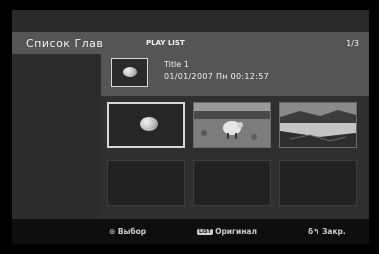  What do you see at coordinates (112, 231) in the screenshot?
I see `select-icon: ⊙` at bounding box center [112, 231].